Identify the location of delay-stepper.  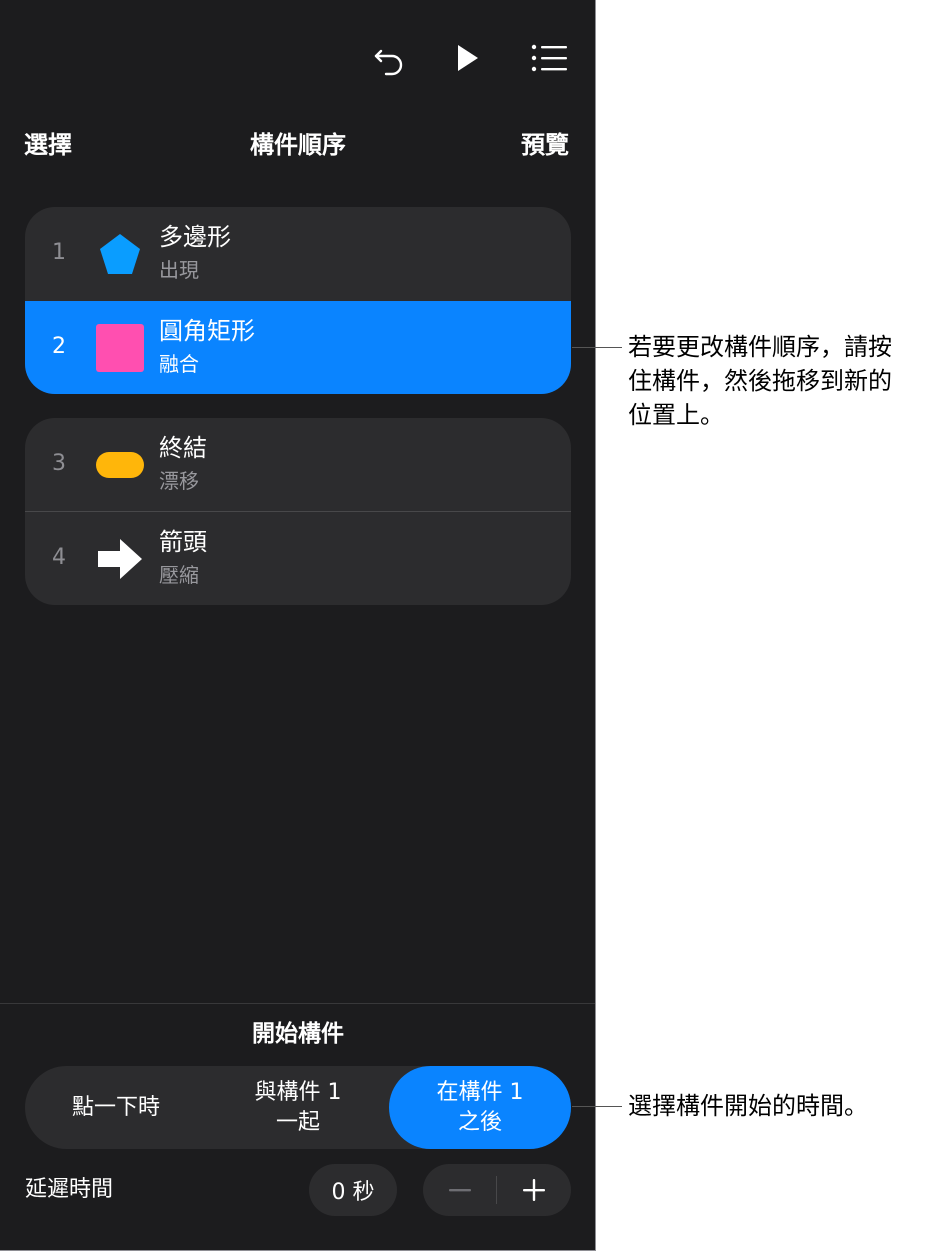
(497, 1190).